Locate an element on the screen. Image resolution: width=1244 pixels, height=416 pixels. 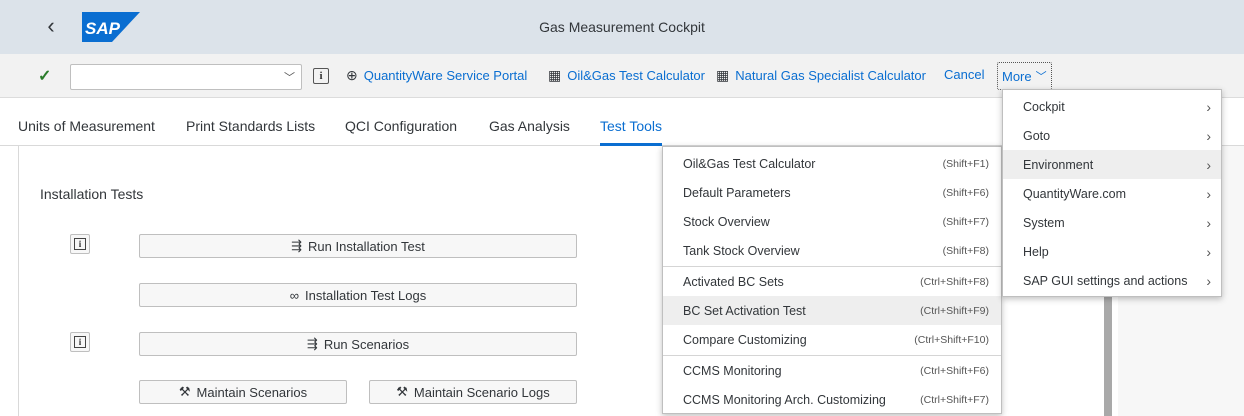
tab-test-tools: Test Tools is located at coordinates (631, 126).